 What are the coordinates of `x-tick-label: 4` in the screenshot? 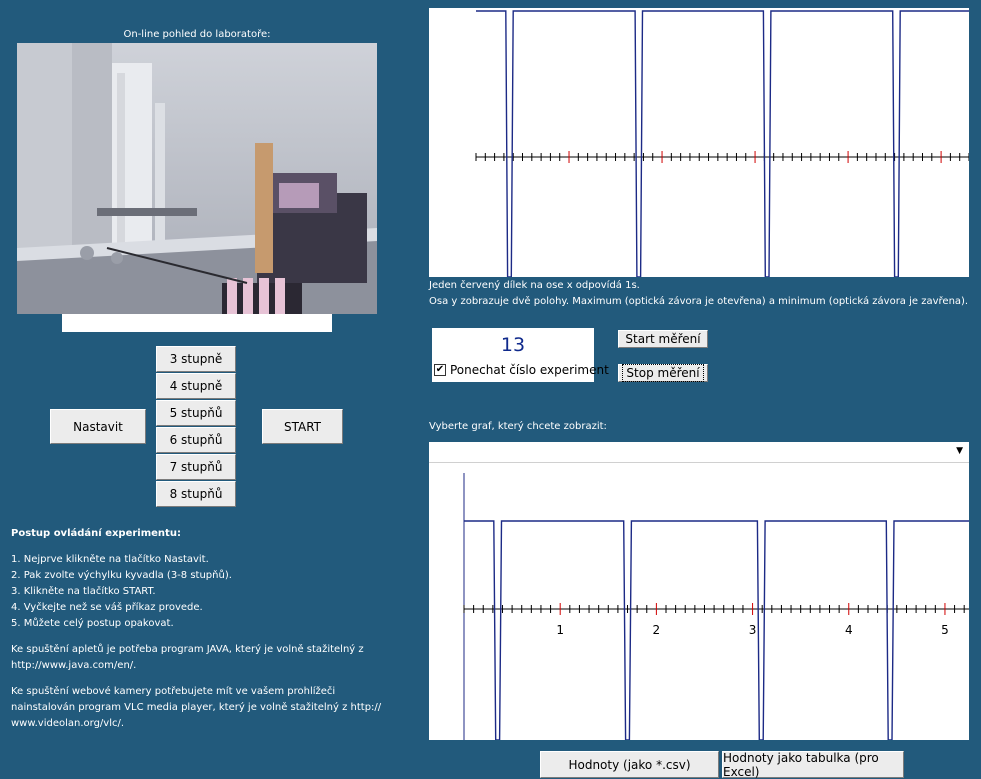 It's located at (849, 630).